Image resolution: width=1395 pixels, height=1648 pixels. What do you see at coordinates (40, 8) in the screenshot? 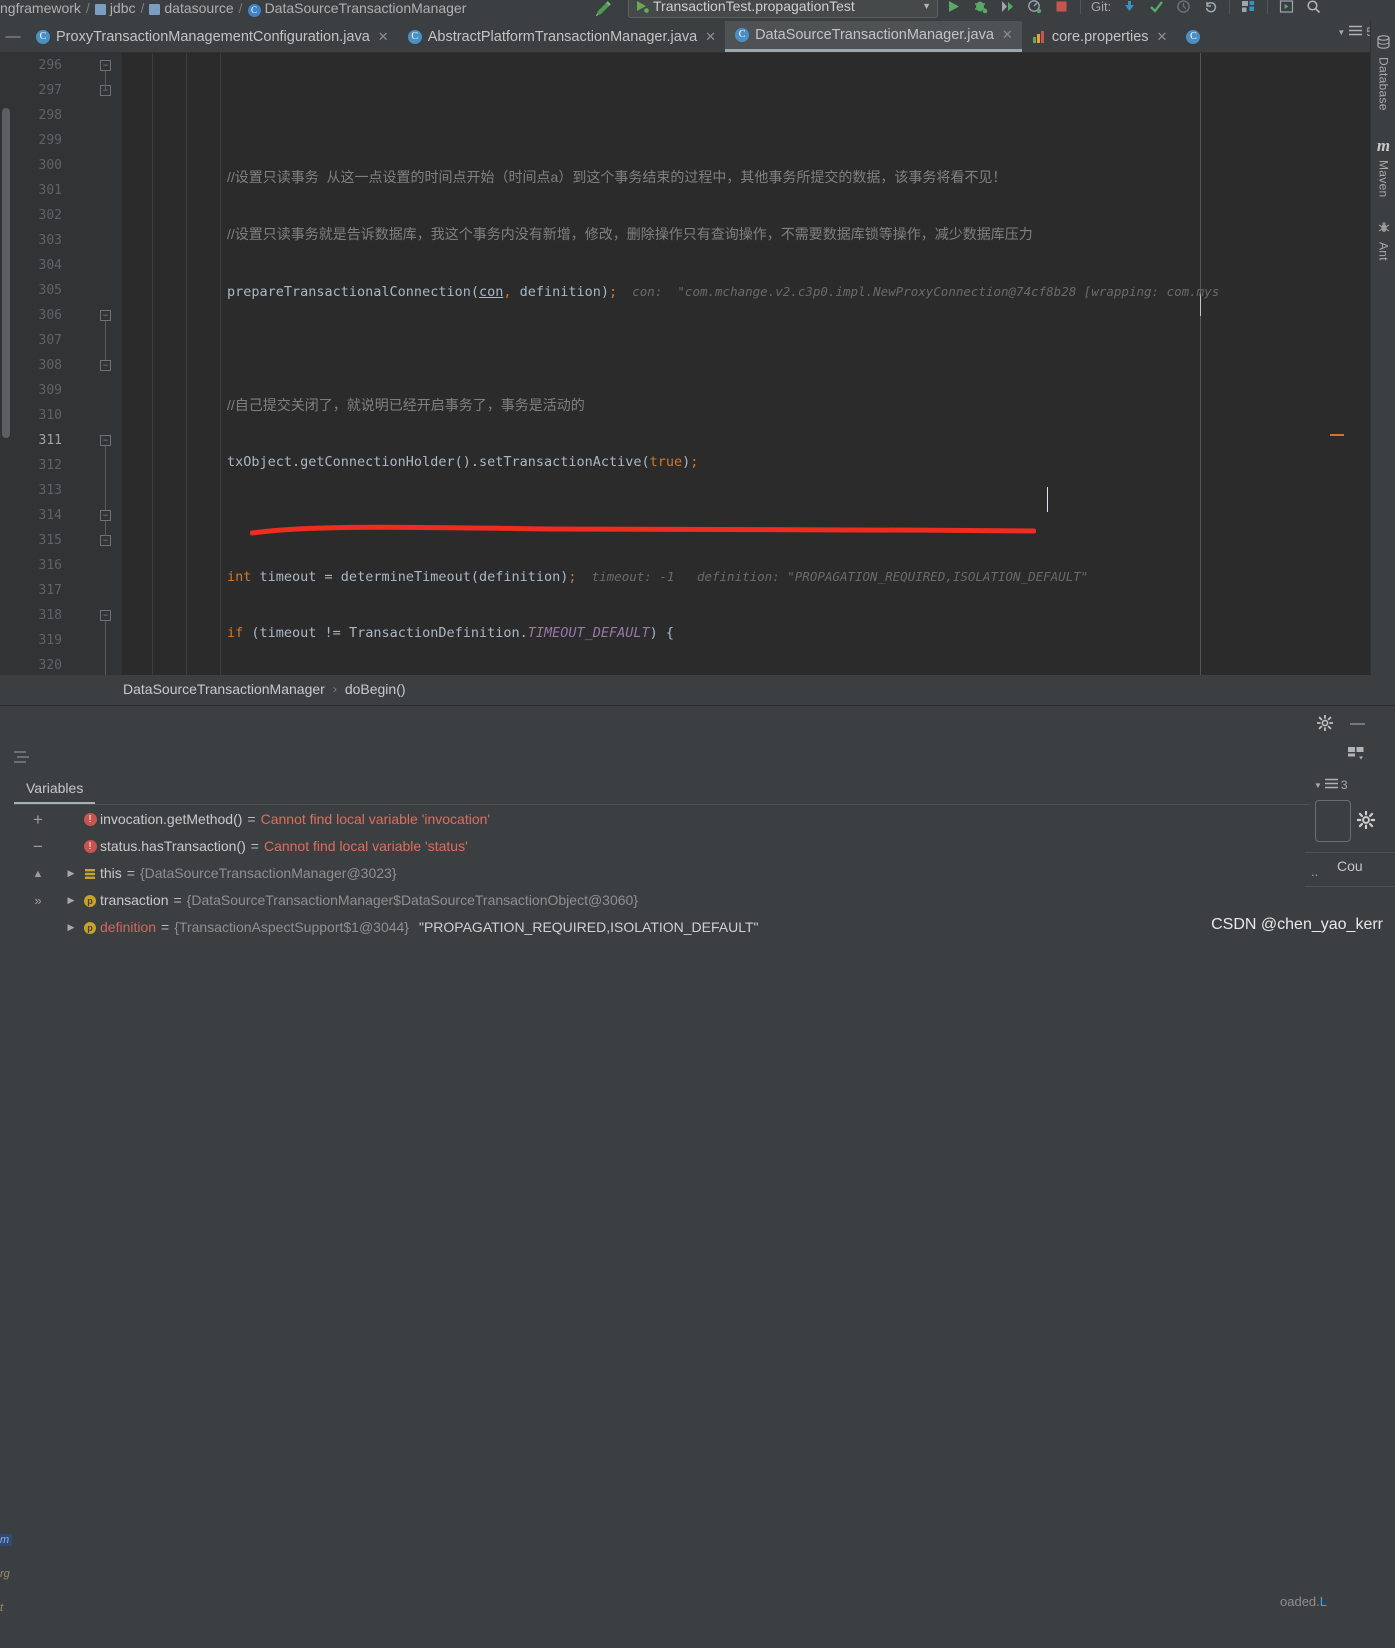
I see `navbar-crumb-0: ngframework` at bounding box center [40, 8].